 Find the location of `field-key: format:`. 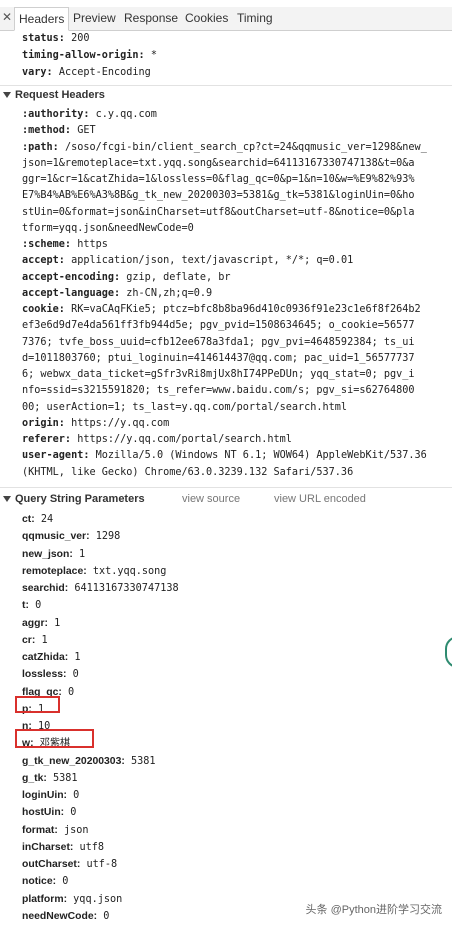

field-key: format: is located at coordinates (40, 830).